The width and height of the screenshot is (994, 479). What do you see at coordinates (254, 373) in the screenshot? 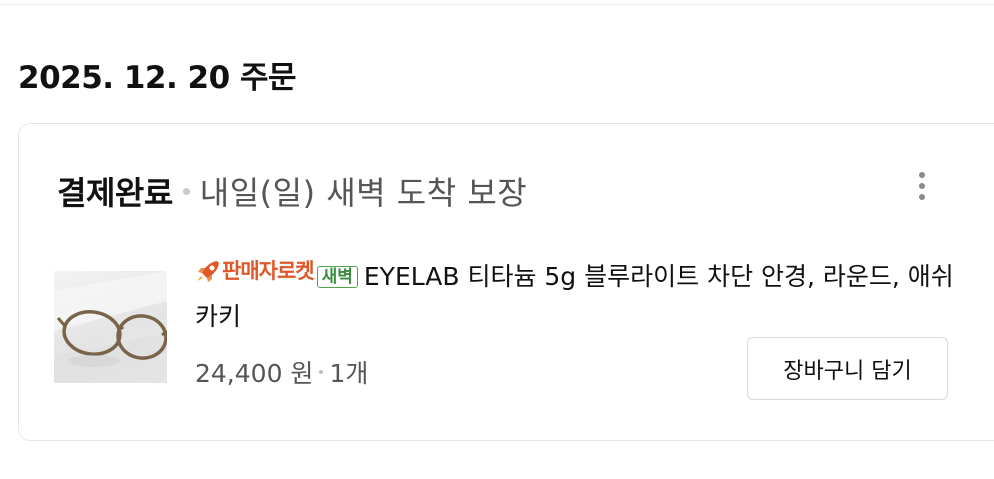
I see `product-price: 24,400 원` at bounding box center [254, 373].